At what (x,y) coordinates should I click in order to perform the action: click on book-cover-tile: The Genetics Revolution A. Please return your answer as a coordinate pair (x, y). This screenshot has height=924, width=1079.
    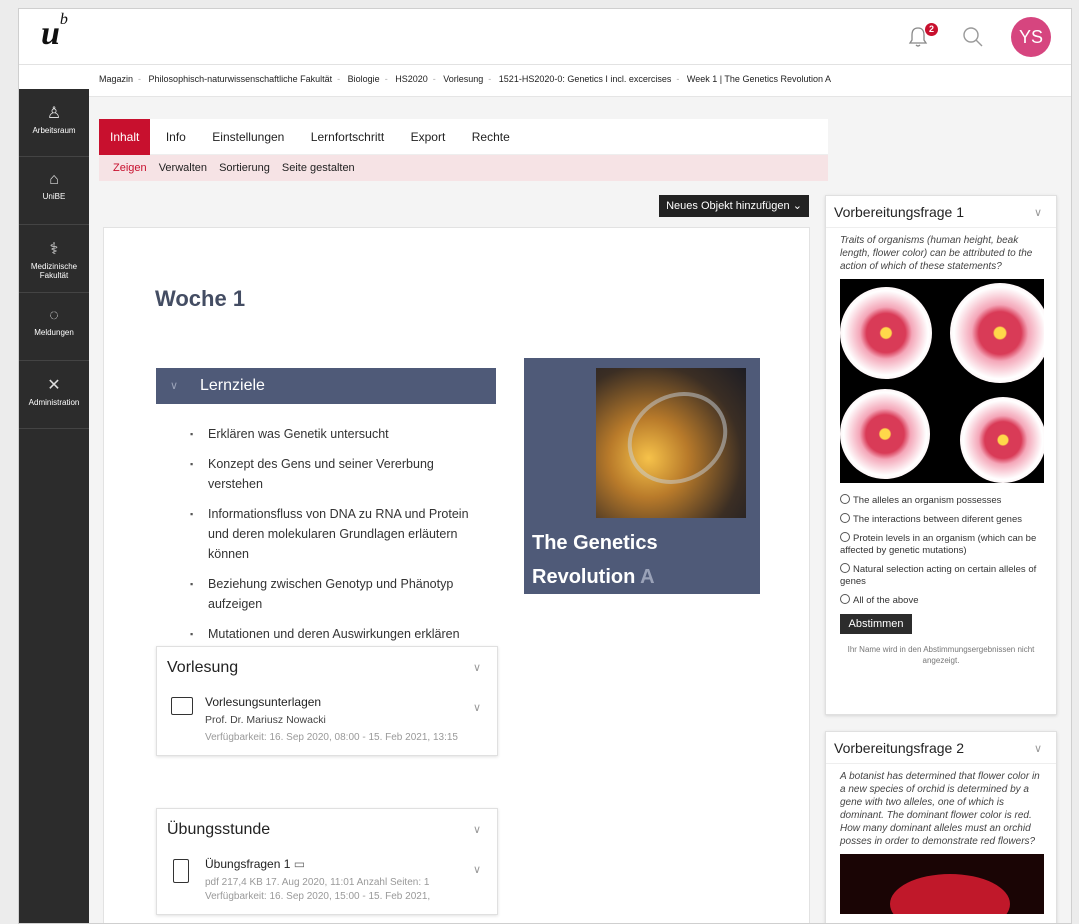
    Looking at the image, I should click on (642, 476).